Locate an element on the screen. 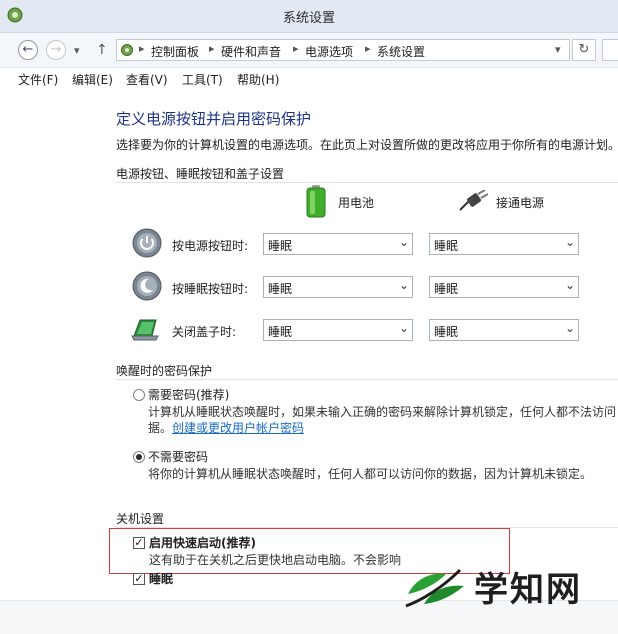  password-section-heading: 唤醒时的密码保护 is located at coordinates (164, 371).